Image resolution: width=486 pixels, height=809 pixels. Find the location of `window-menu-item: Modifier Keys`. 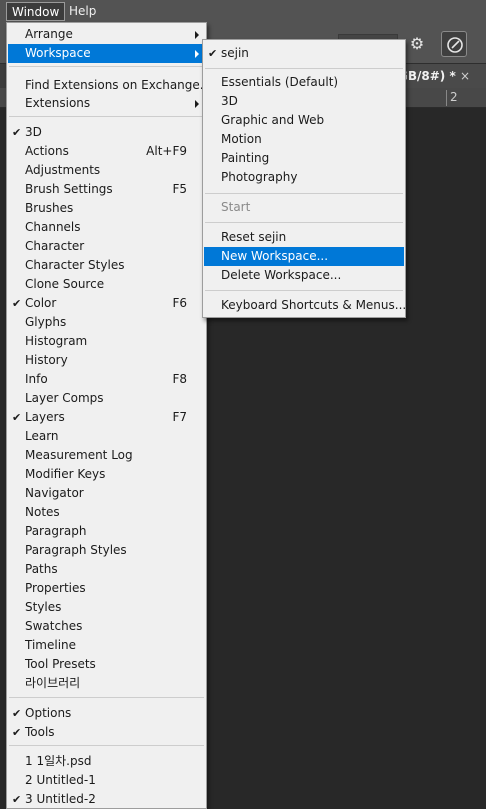

window-menu-item: Modifier Keys is located at coordinates (106, 474).